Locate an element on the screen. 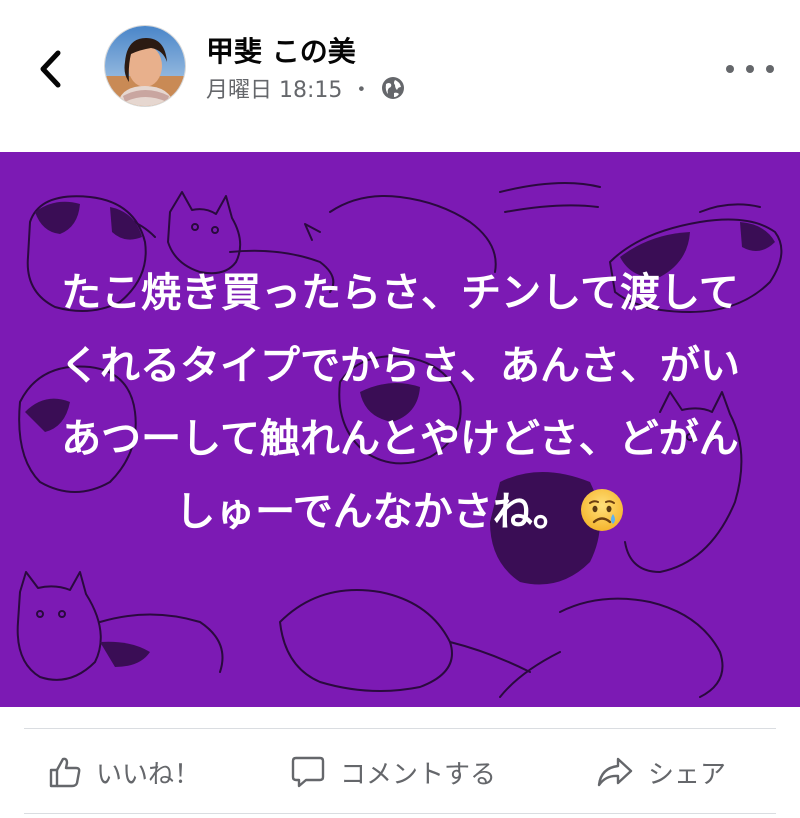 This screenshot has height=818, width=800. crying-face-icon is located at coordinates (602, 507).